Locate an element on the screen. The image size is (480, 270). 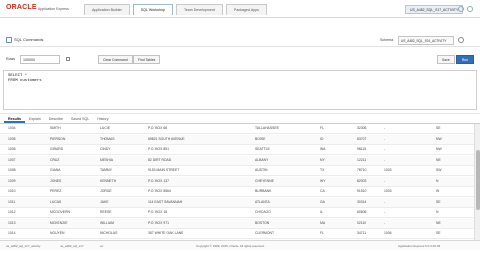
table-cell: PEREZ is located at coordinates (56, 191).